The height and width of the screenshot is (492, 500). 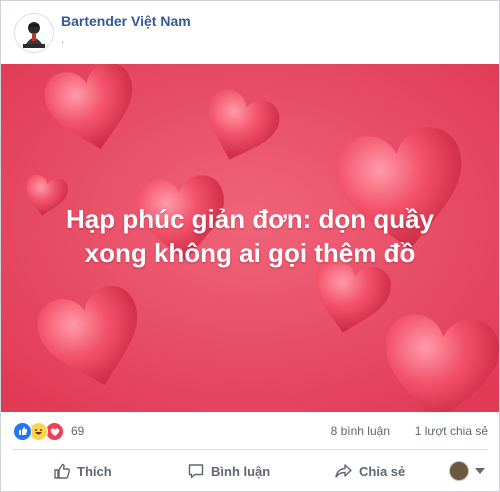 What do you see at coordinates (250, 431) in the screenshot?
I see `reaction-stats-bar: 69 8 bình luận 1 lượt chia sẻ` at bounding box center [250, 431].